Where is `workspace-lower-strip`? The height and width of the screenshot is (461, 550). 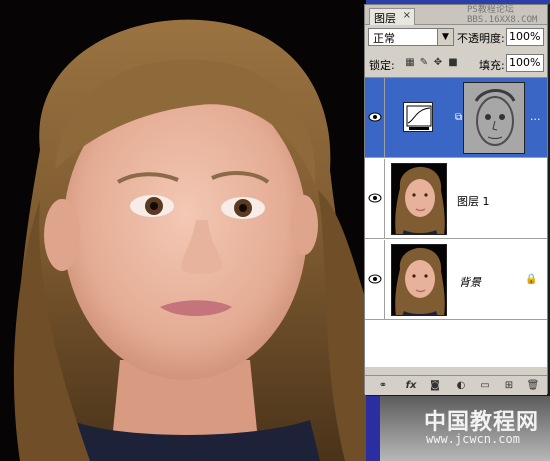 workspace-lower-strip is located at coordinates (373, 428).